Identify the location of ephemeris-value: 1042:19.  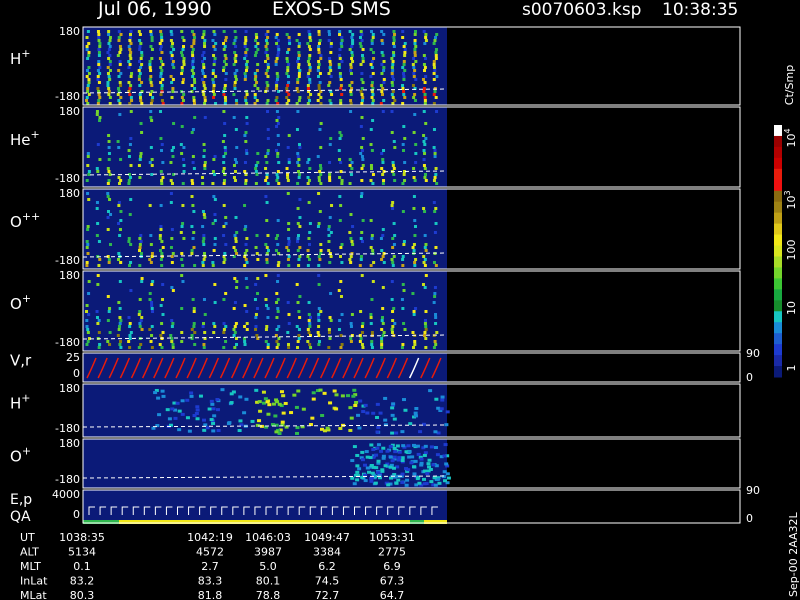
(210, 537).